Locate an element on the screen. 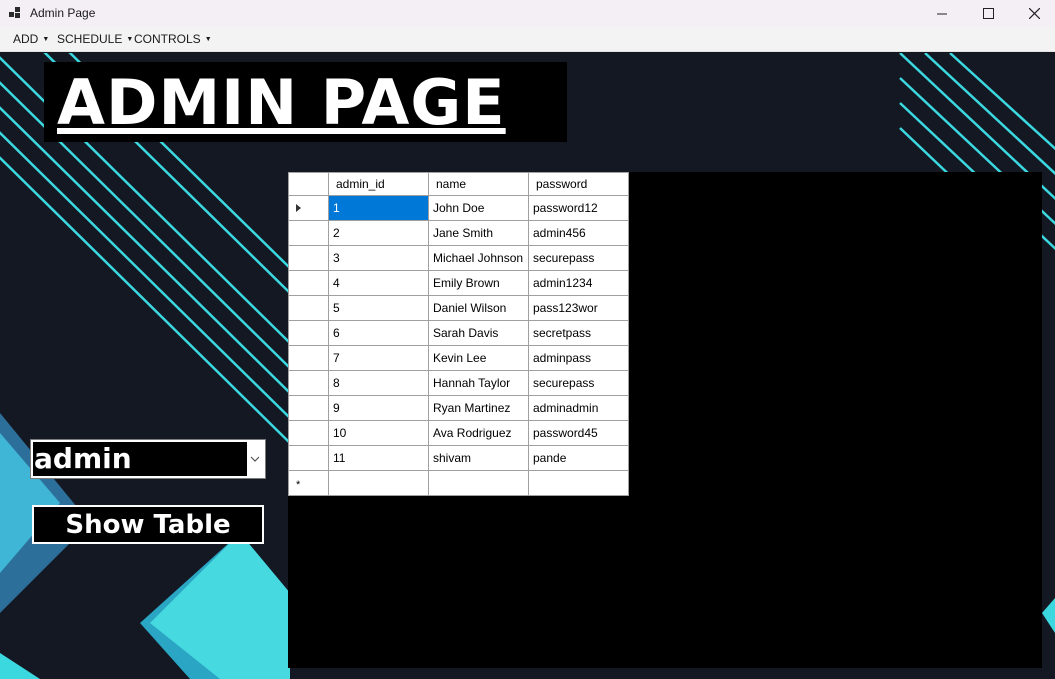  table-row: 10 Ava Rodriguez password45 is located at coordinates (458, 433).